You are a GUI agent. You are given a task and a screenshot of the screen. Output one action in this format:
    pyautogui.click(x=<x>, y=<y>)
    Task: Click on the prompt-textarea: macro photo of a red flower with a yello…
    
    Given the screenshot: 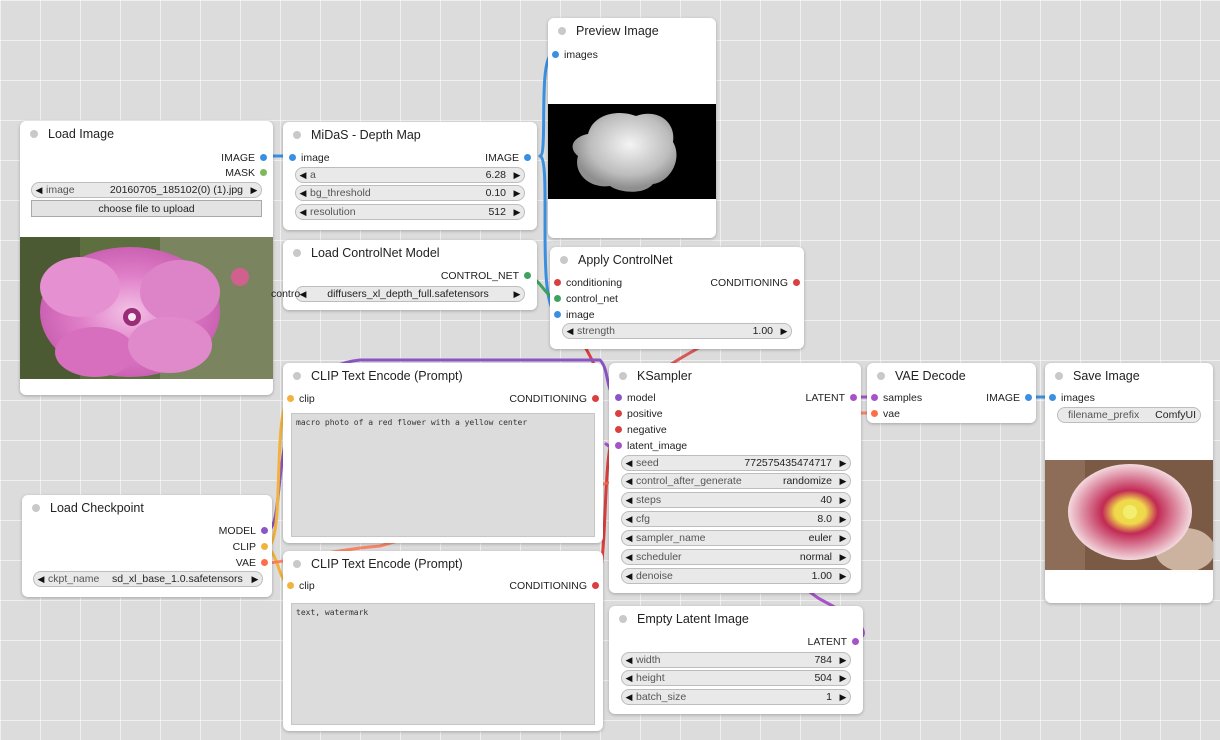 What is the action you would take?
    pyautogui.click(x=443, y=475)
    